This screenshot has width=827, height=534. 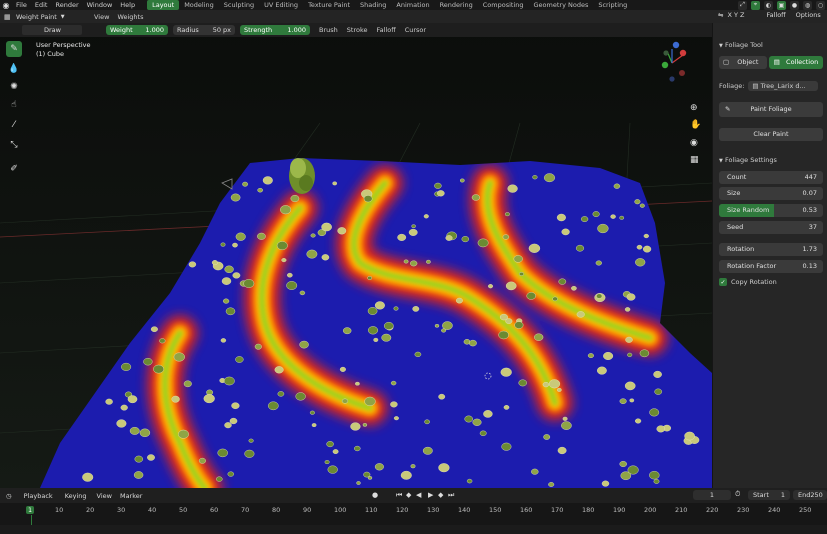 I want to click on copy-rotation-checkbox: ✓, so click(x=723, y=282).